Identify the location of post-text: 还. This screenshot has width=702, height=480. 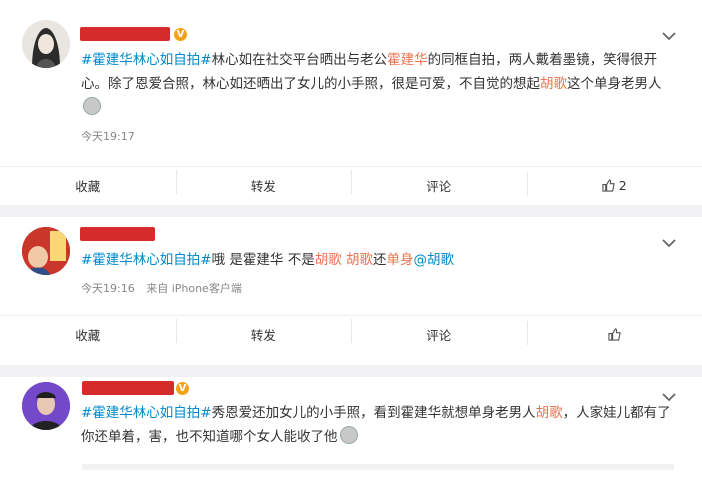
(380, 260).